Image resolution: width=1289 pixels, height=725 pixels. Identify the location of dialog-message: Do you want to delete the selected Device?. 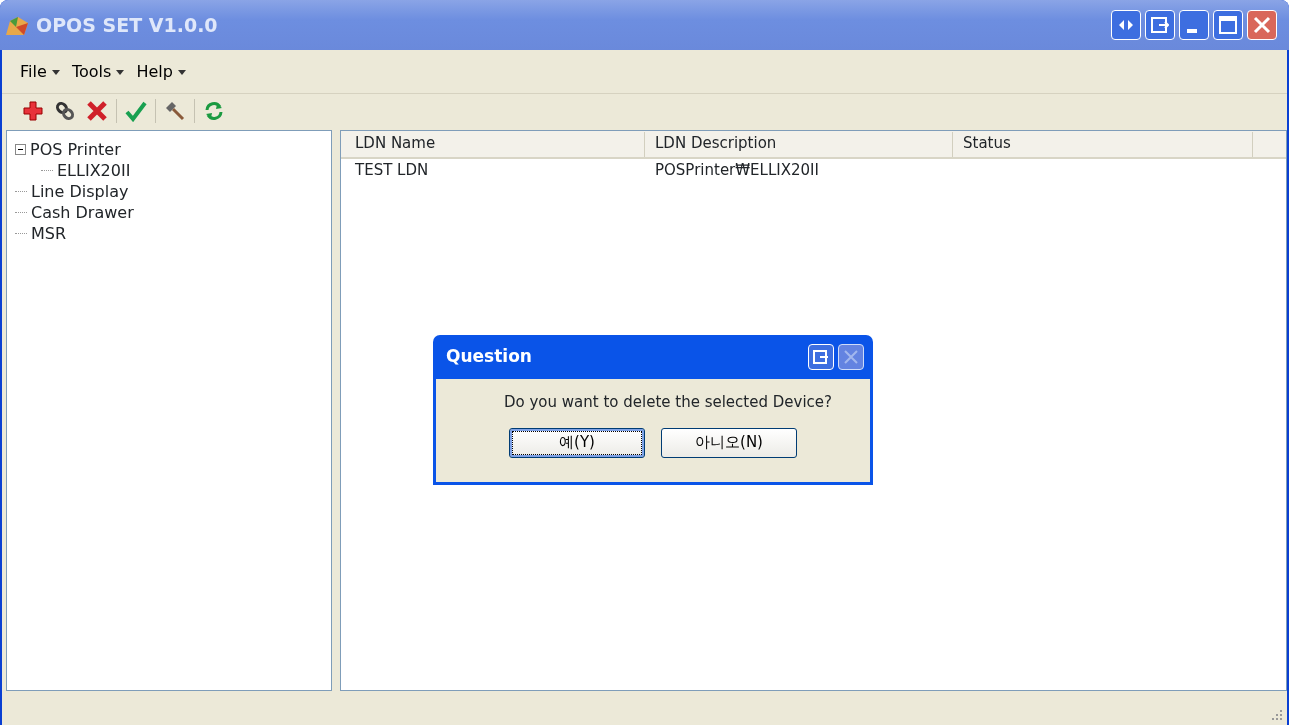
(667, 402).